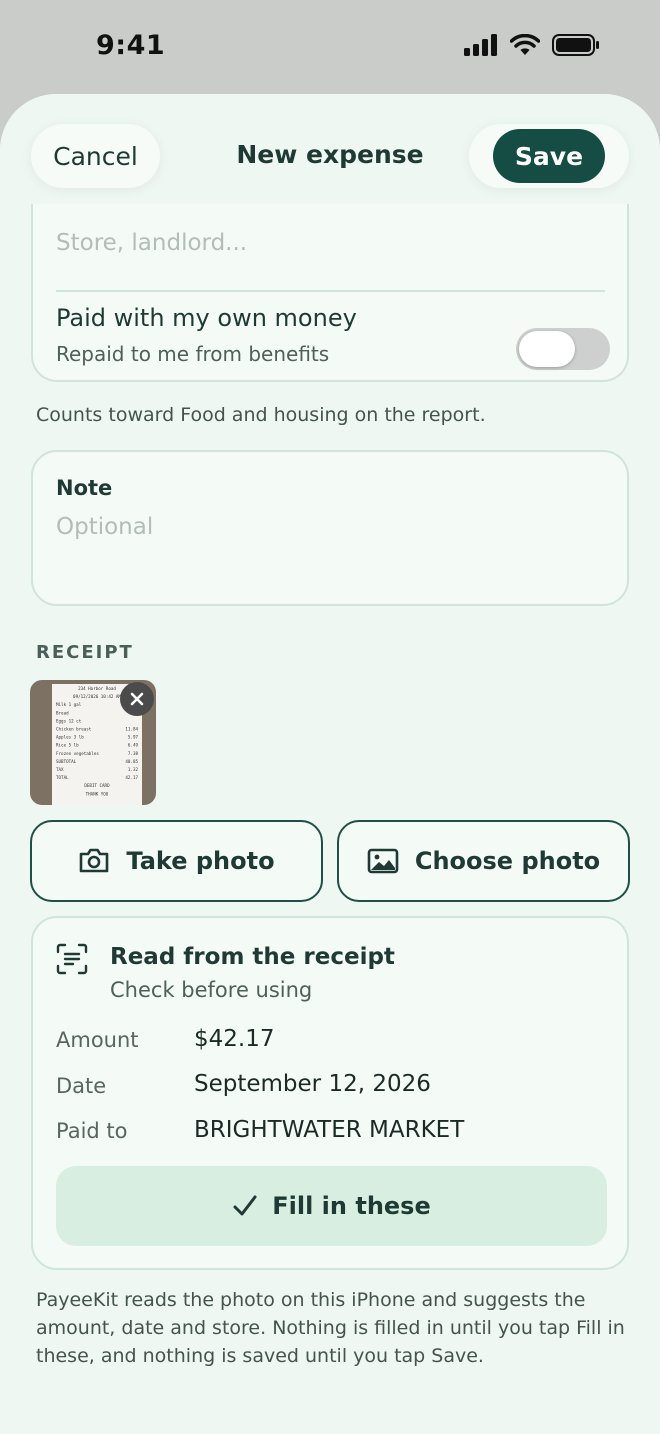  Describe the element at coordinates (74, 729) in the screenshot. I see `receipt-line: Chicken breast` at that location.